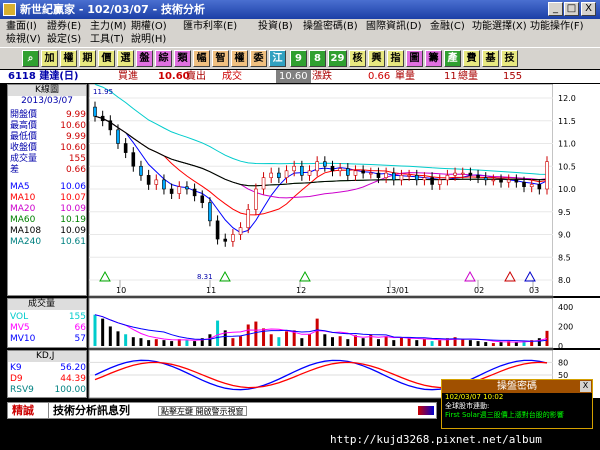  What do you see at coordinates (509, 58) in the screenshot?
I see `toolbar-button-tech: 技` at bounding box center [509, 58].